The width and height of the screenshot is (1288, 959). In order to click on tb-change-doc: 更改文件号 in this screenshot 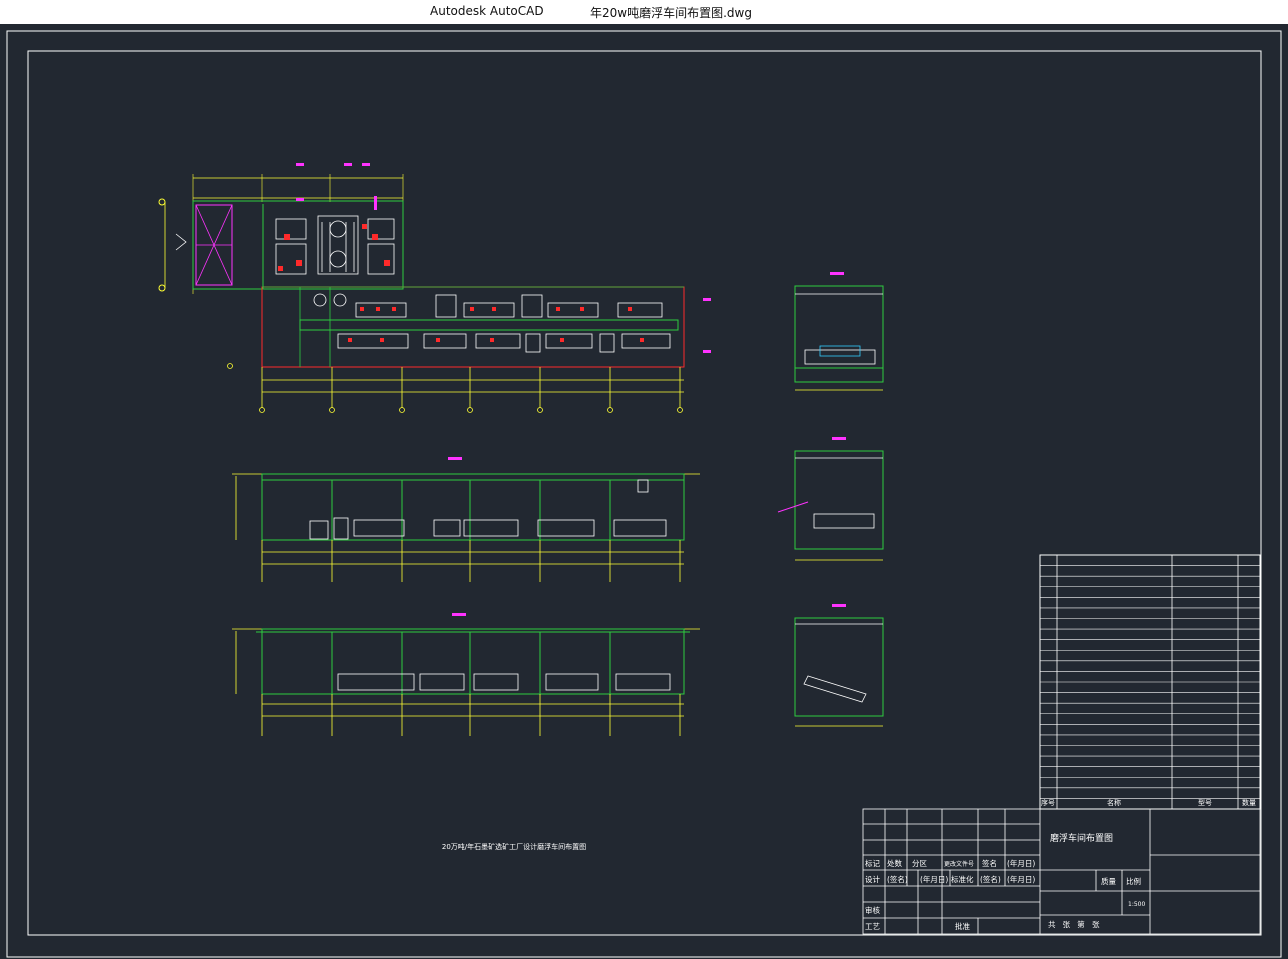, I will do `click(959, 864)`.